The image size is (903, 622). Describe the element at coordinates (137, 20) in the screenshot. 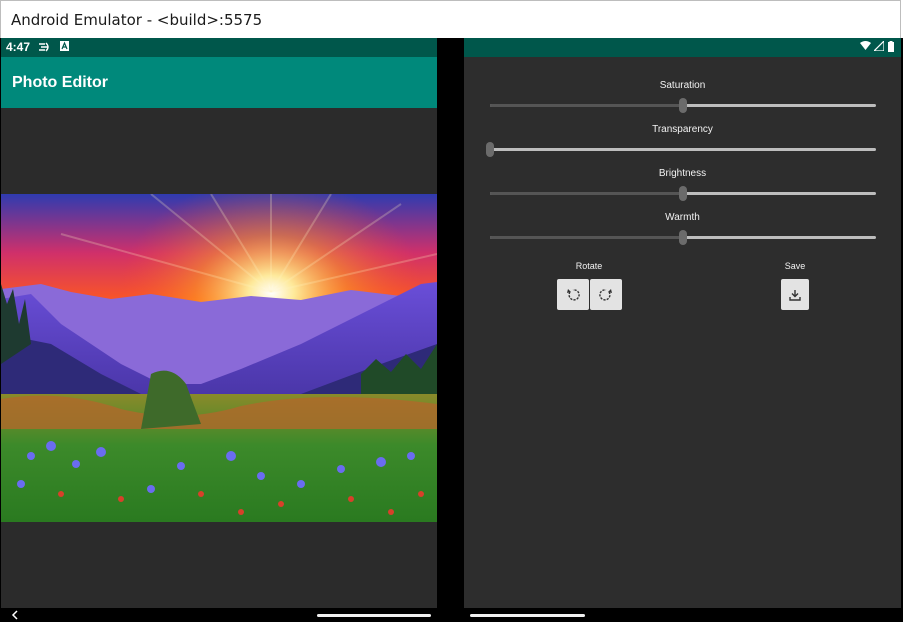

I see `window-title: Android Emulator - <build>:5575` at that location.